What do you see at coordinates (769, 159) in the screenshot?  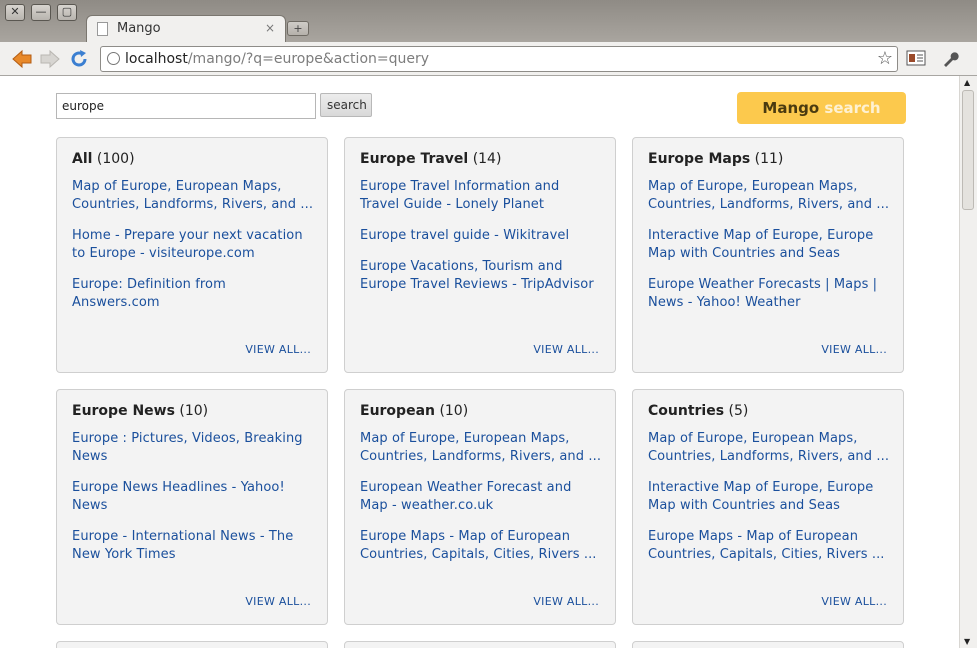 I see `card-count: (11)` at bounding box center [769, 159].